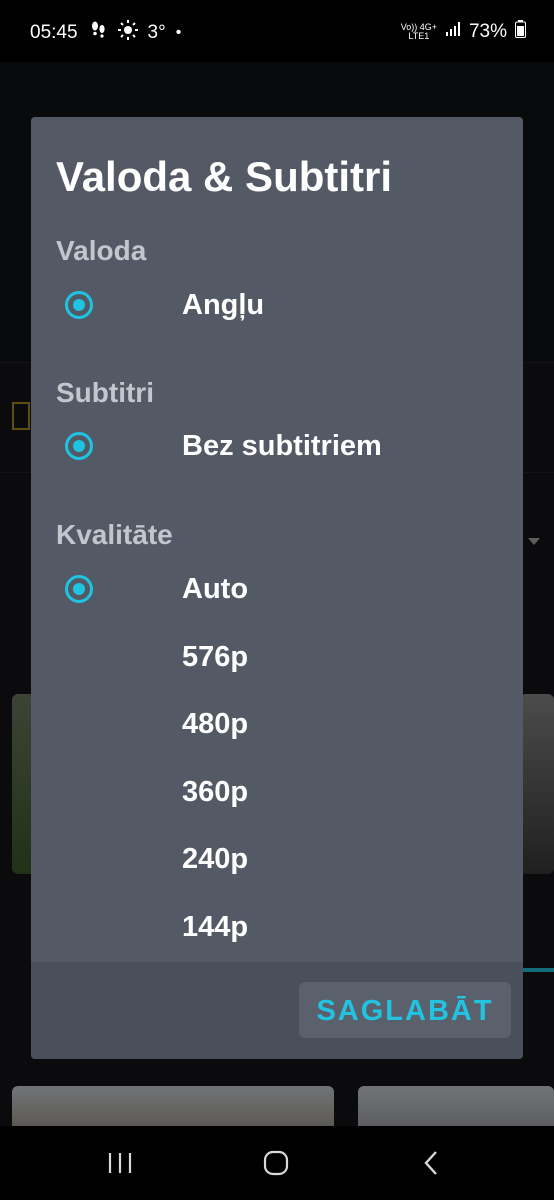 This screenshot has height=1200, width=554. Describe the element at coordinates (223, 305) in the screenshot. I see `language-option-label: Angļu` at that location.